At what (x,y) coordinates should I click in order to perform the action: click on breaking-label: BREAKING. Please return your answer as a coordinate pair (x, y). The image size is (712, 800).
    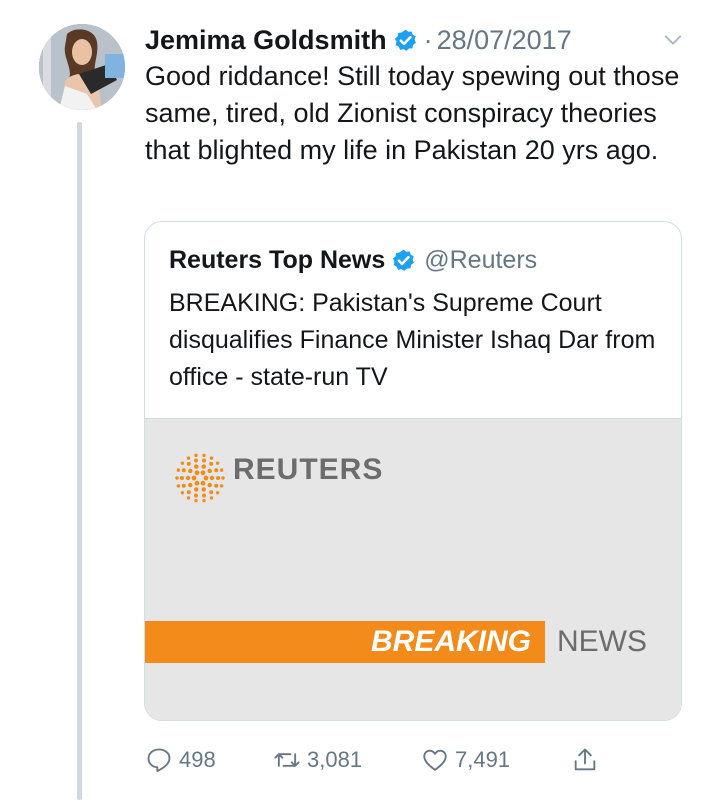
    Looking at the image, I should click on (450, 641).